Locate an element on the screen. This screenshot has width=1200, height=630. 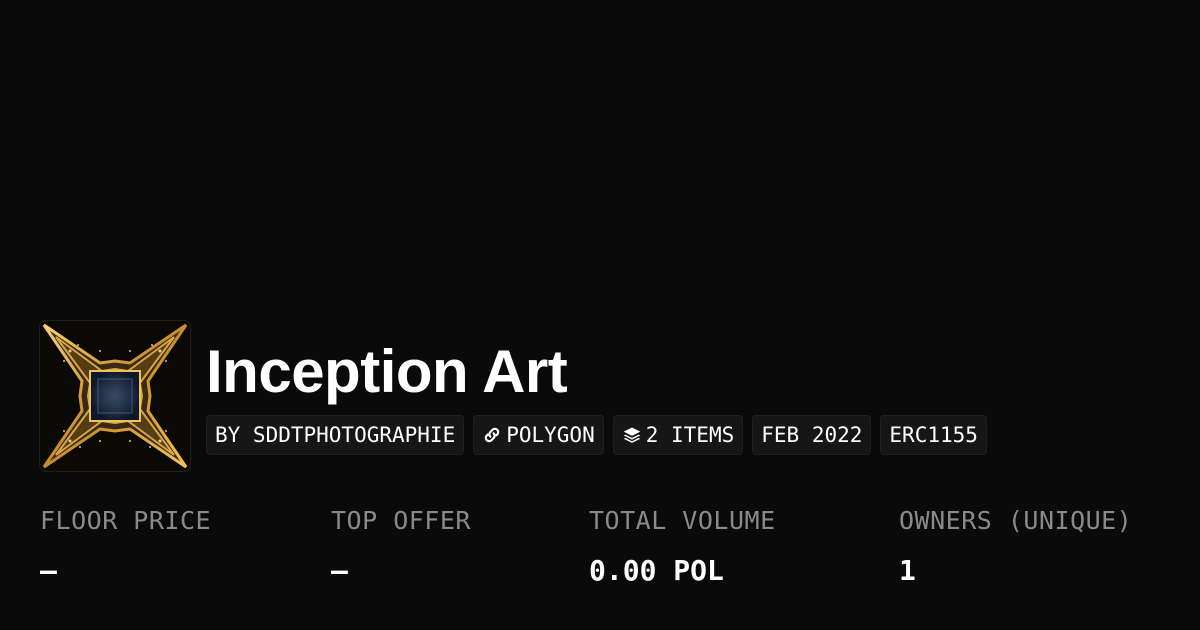
layers-icon is located at coordinates (632, 435).